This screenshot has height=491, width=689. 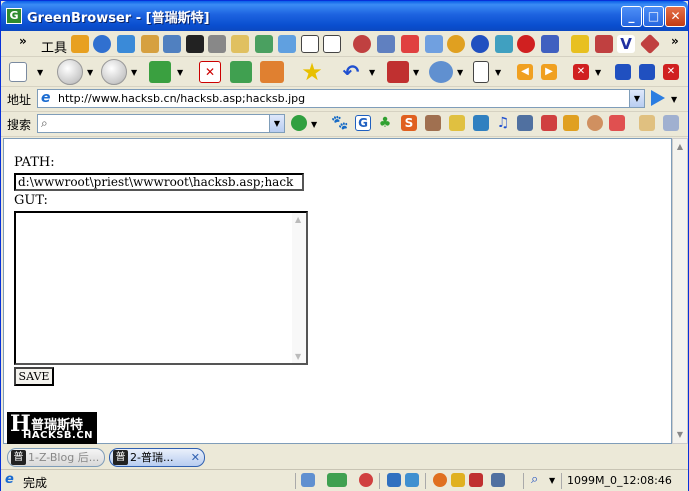 I want to click on greenbrowser-app-icon: G, so click(x=14, y=16).